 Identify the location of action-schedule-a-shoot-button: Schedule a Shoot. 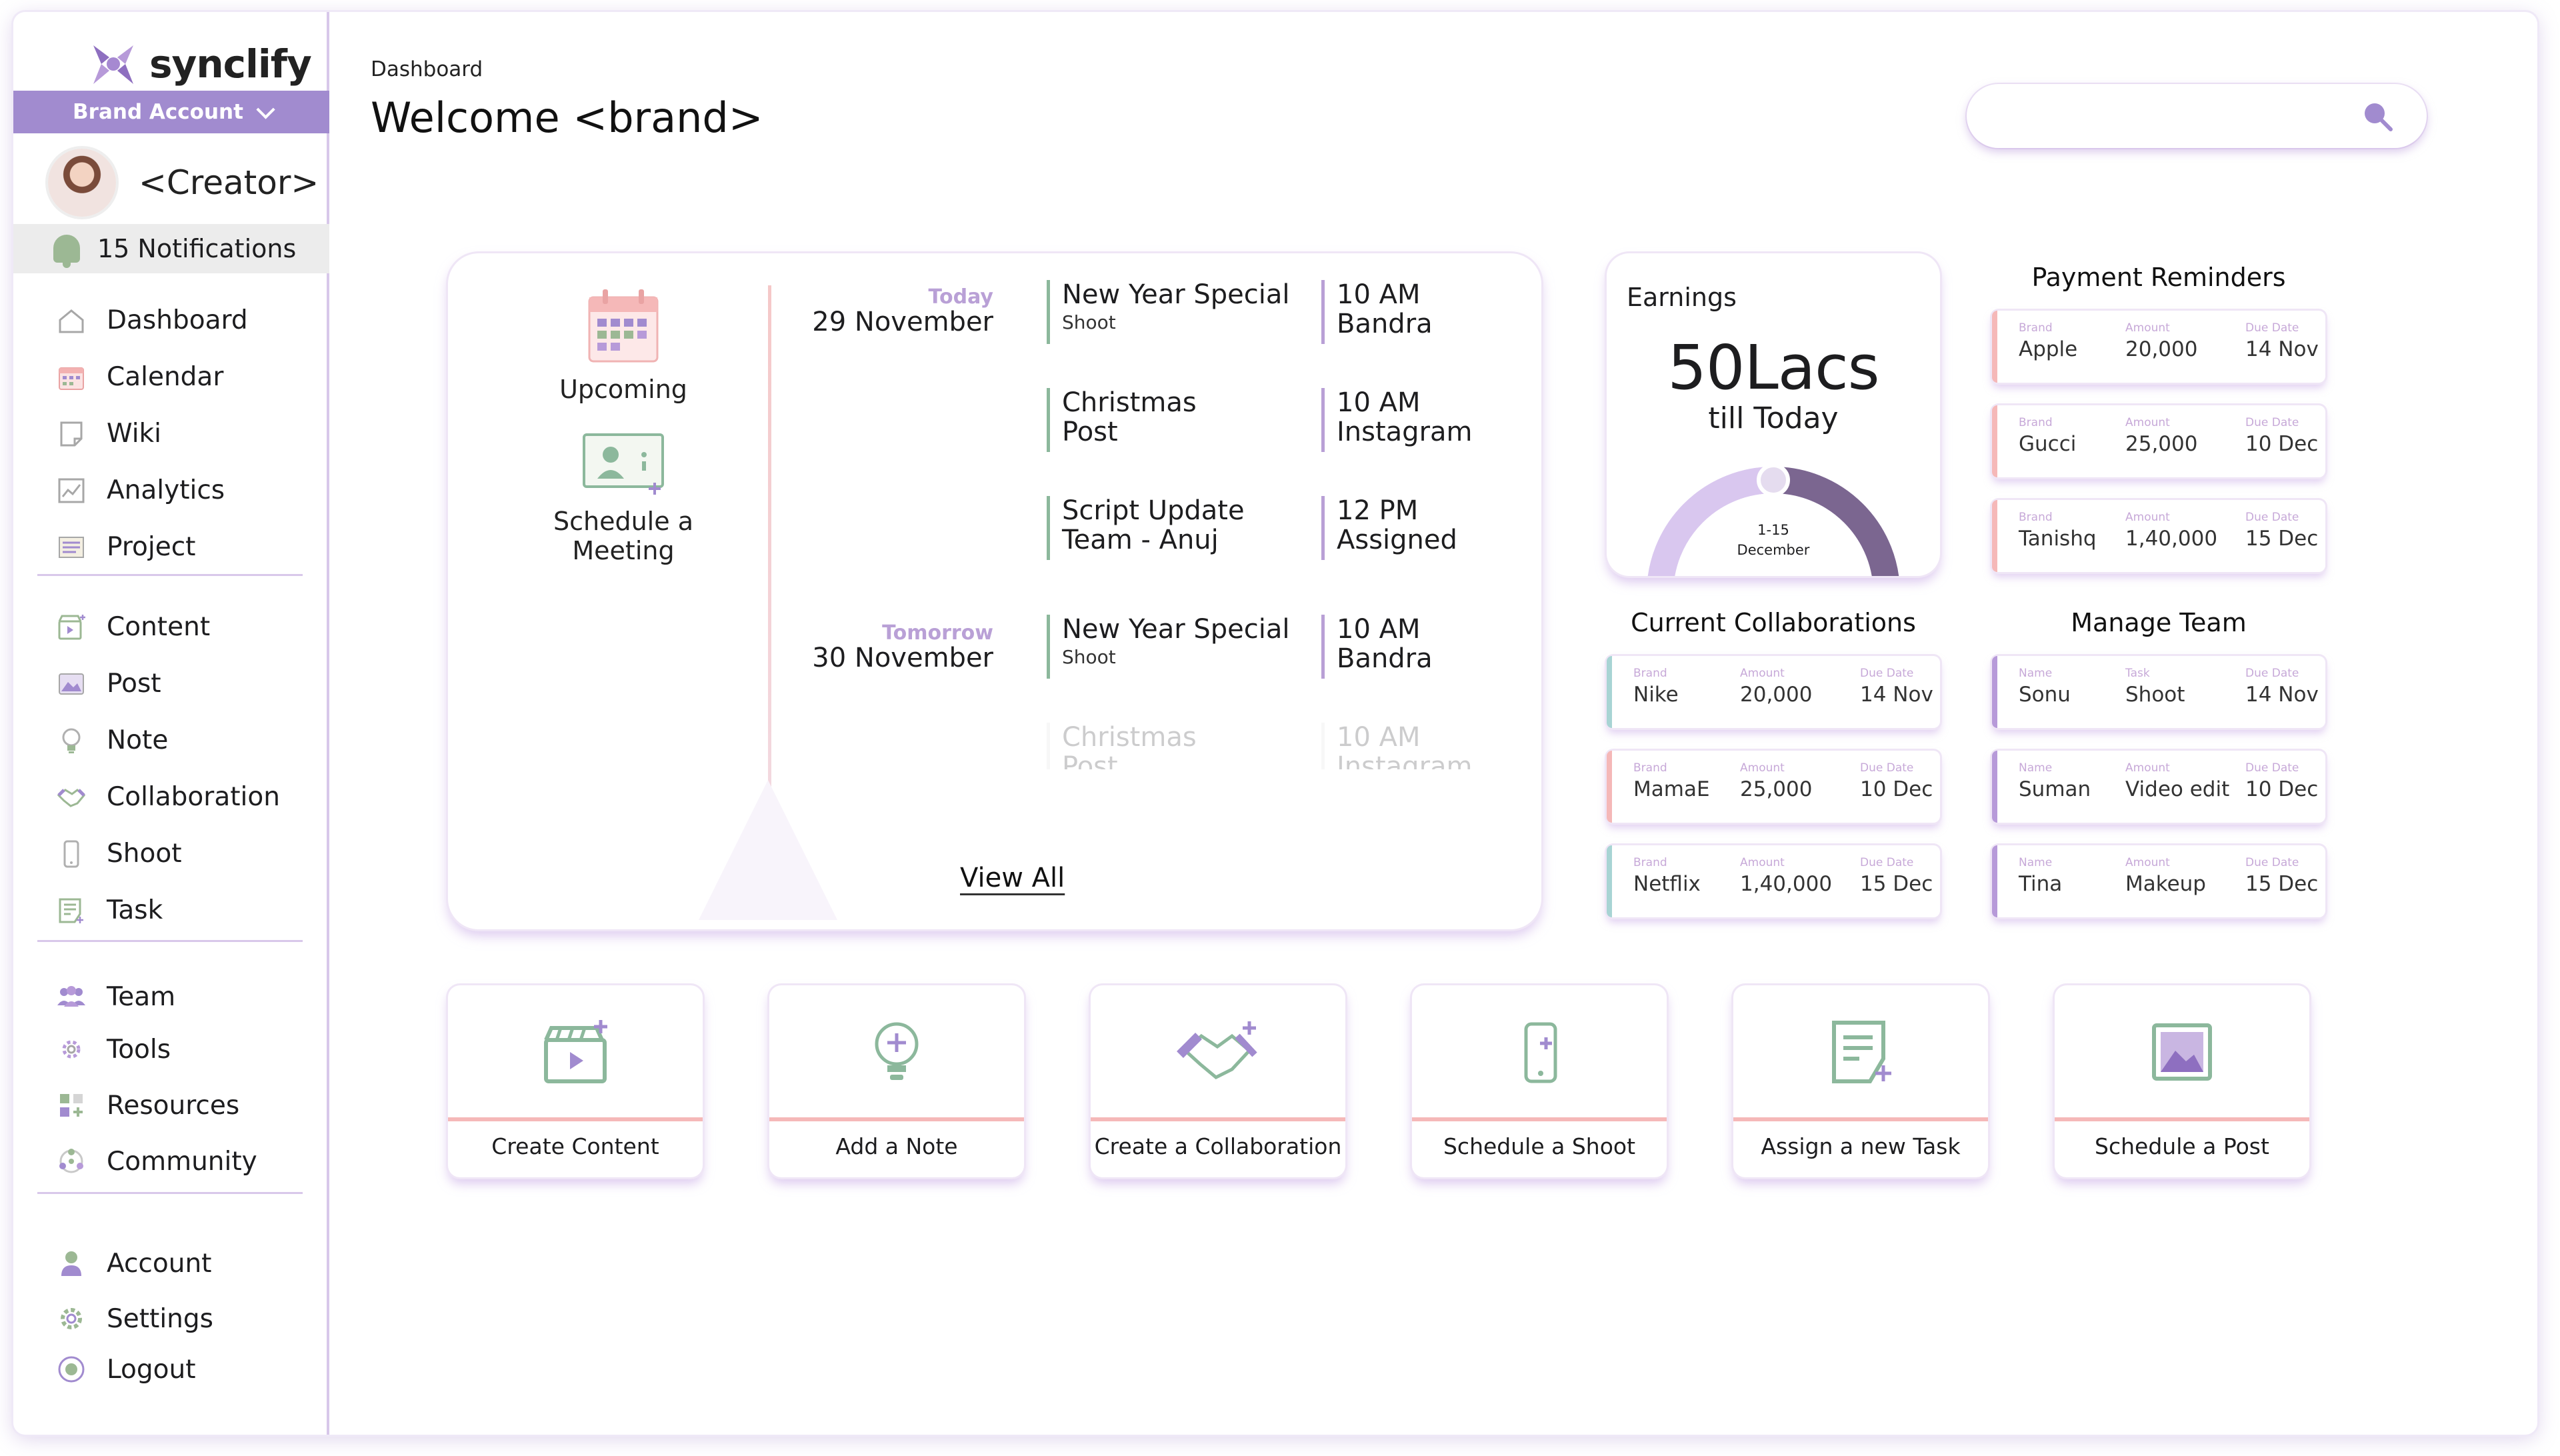
(1539, 1081).